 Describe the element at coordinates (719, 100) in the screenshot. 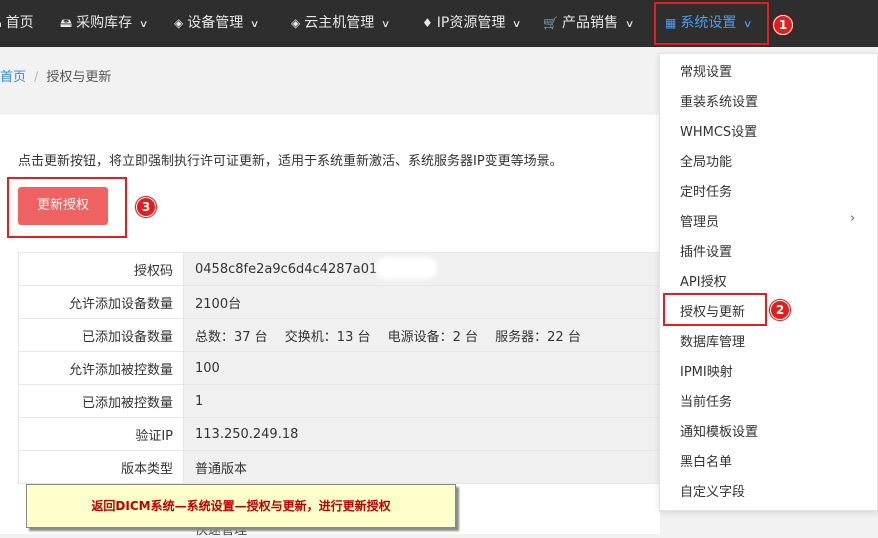

I see `menu-item-reinstall-settings: 重装系统设置` at that location.